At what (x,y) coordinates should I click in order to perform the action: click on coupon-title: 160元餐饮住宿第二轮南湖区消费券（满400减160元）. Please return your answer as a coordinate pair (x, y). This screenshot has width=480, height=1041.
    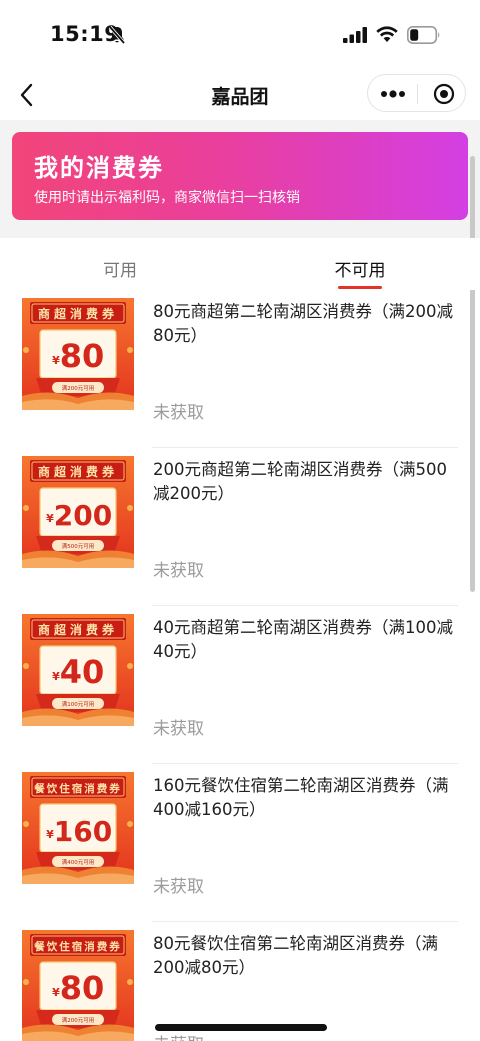
    Looking at the image, I should click on (301, 797).